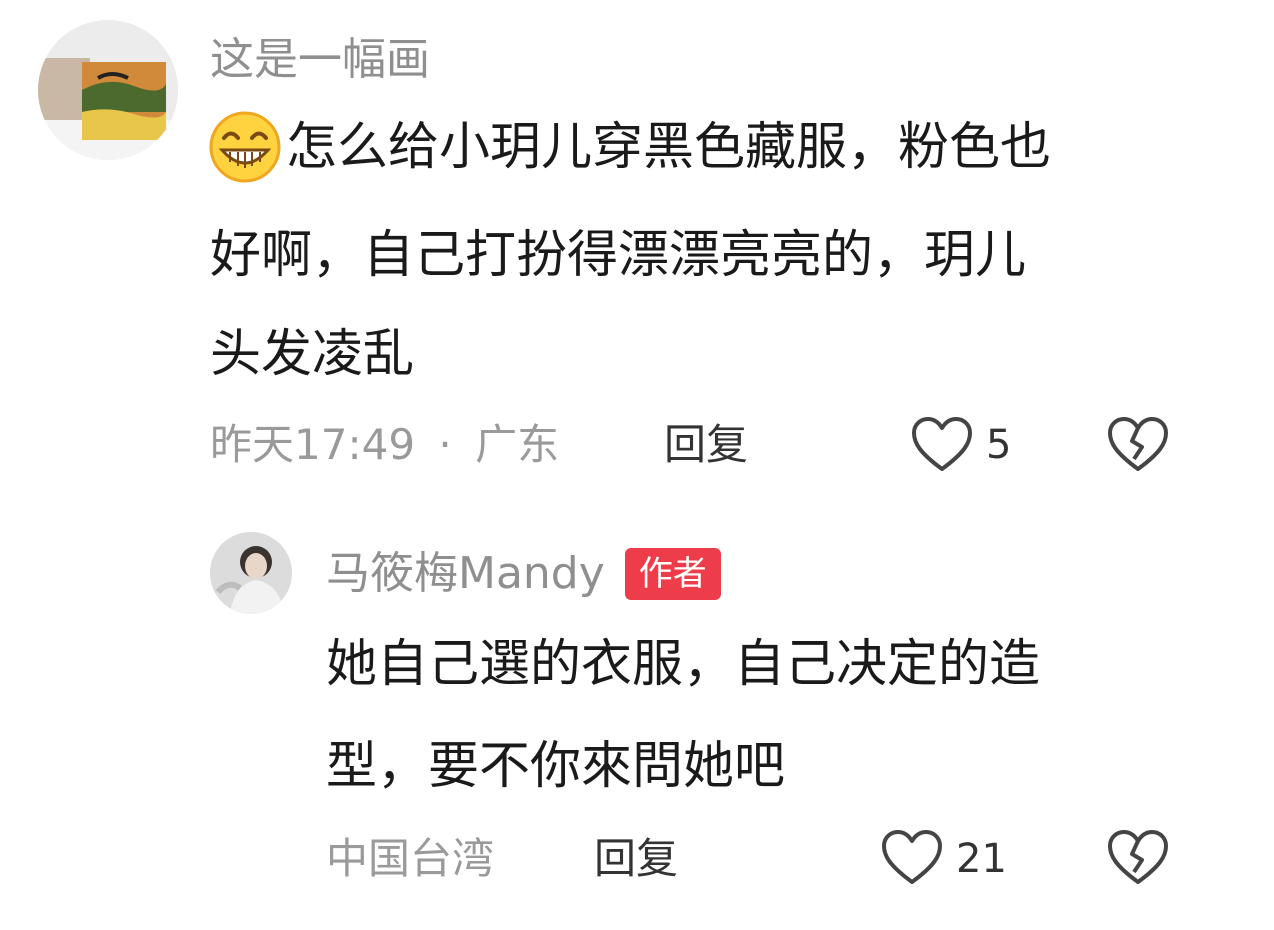  I want to click on comment-meta: 昨天17:49 · 广东, so click(384, 445).